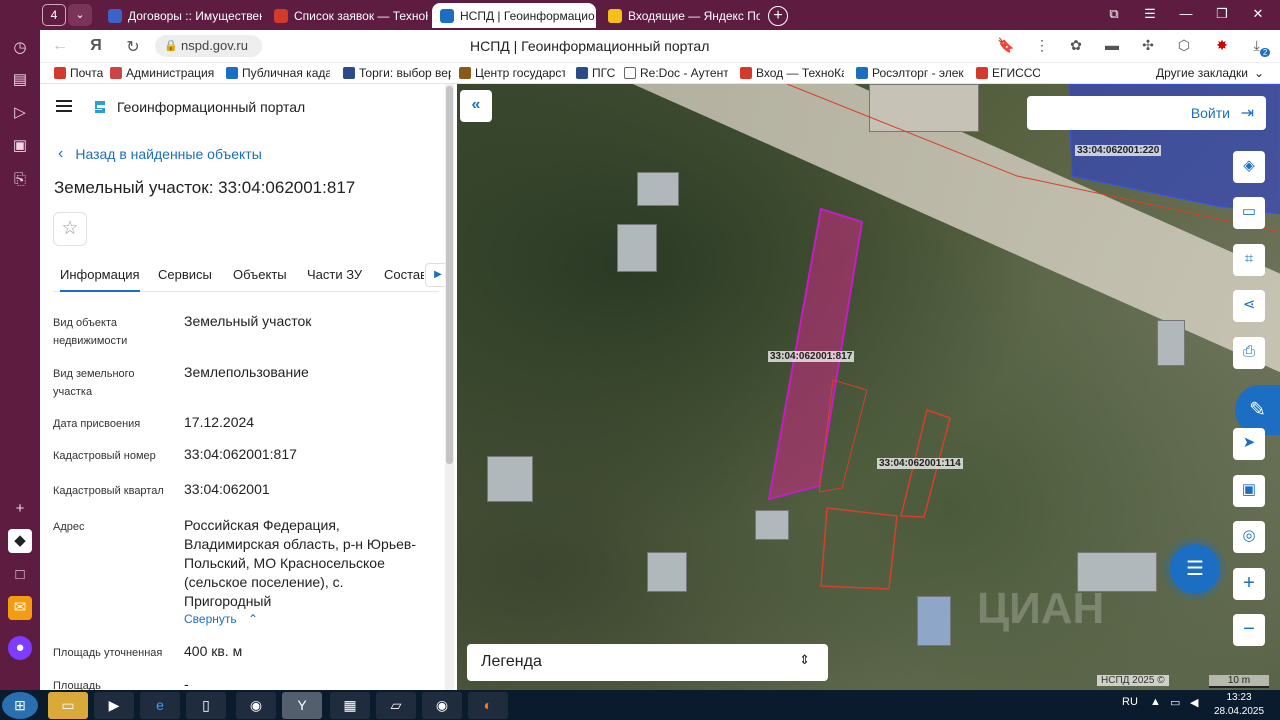 The height and width of the screenshot is (720, 1280). Describe the element at coordinates (1076, 45) in the screenshot. I see `extension-icon: ✿` at that location.